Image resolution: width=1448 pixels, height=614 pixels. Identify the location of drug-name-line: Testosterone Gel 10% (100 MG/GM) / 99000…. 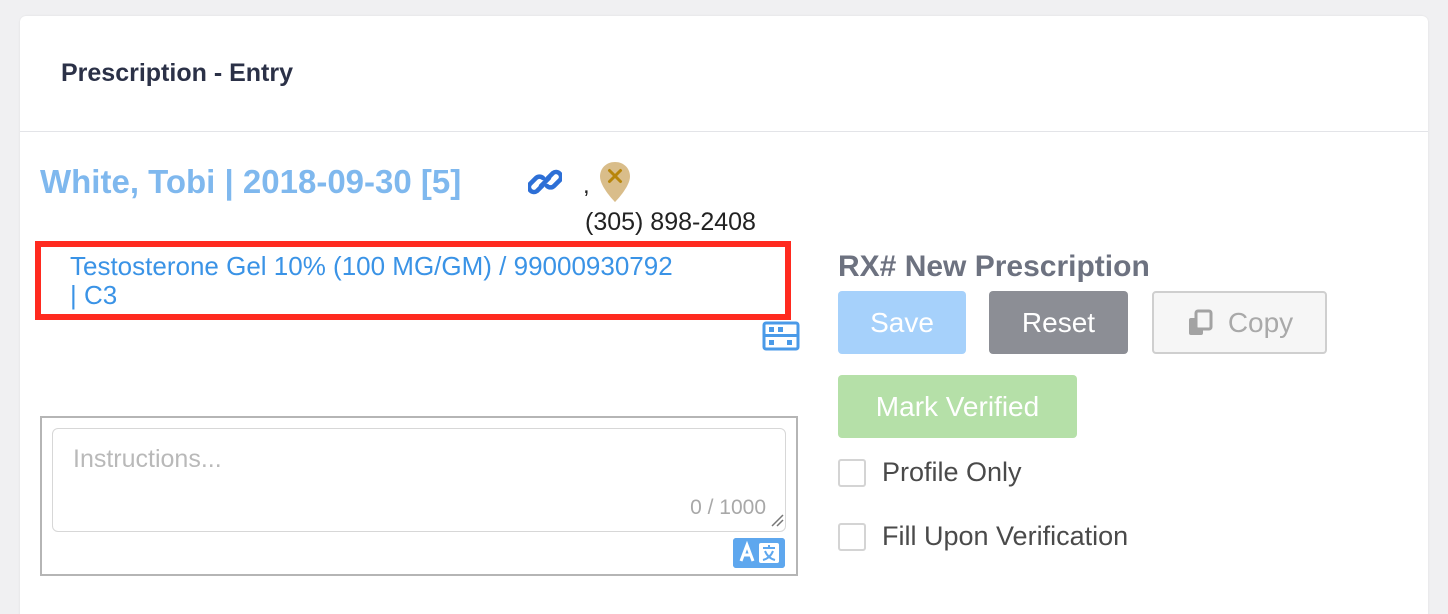
(371, 266).